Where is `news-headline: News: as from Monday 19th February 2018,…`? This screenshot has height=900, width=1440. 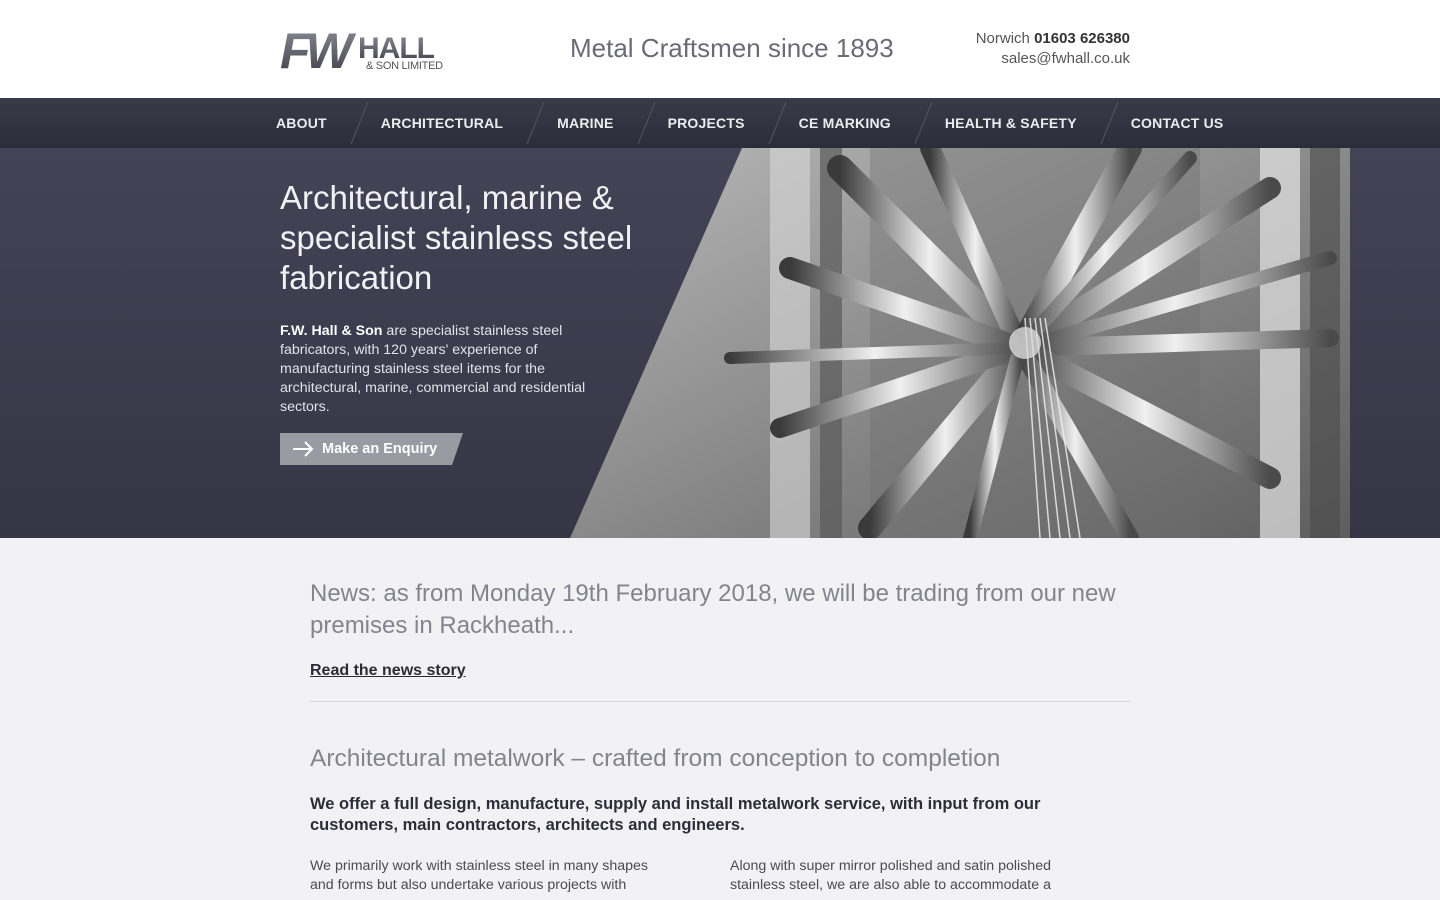
news-headline: News: as from Monday 19th February 2018,… is located at coordinates (713, 609).